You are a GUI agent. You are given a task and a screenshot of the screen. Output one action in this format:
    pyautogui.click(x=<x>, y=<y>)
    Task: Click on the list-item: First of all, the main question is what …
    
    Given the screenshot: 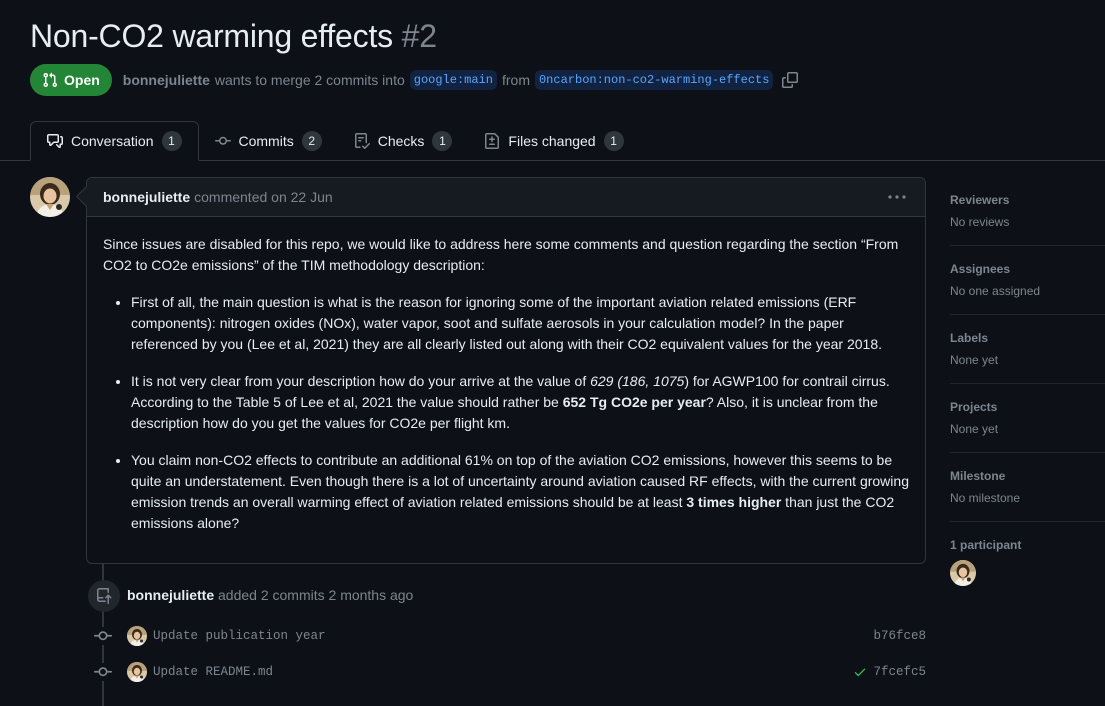 What is the action you would take?
    pyautogui.click(x=520, y=323)
    